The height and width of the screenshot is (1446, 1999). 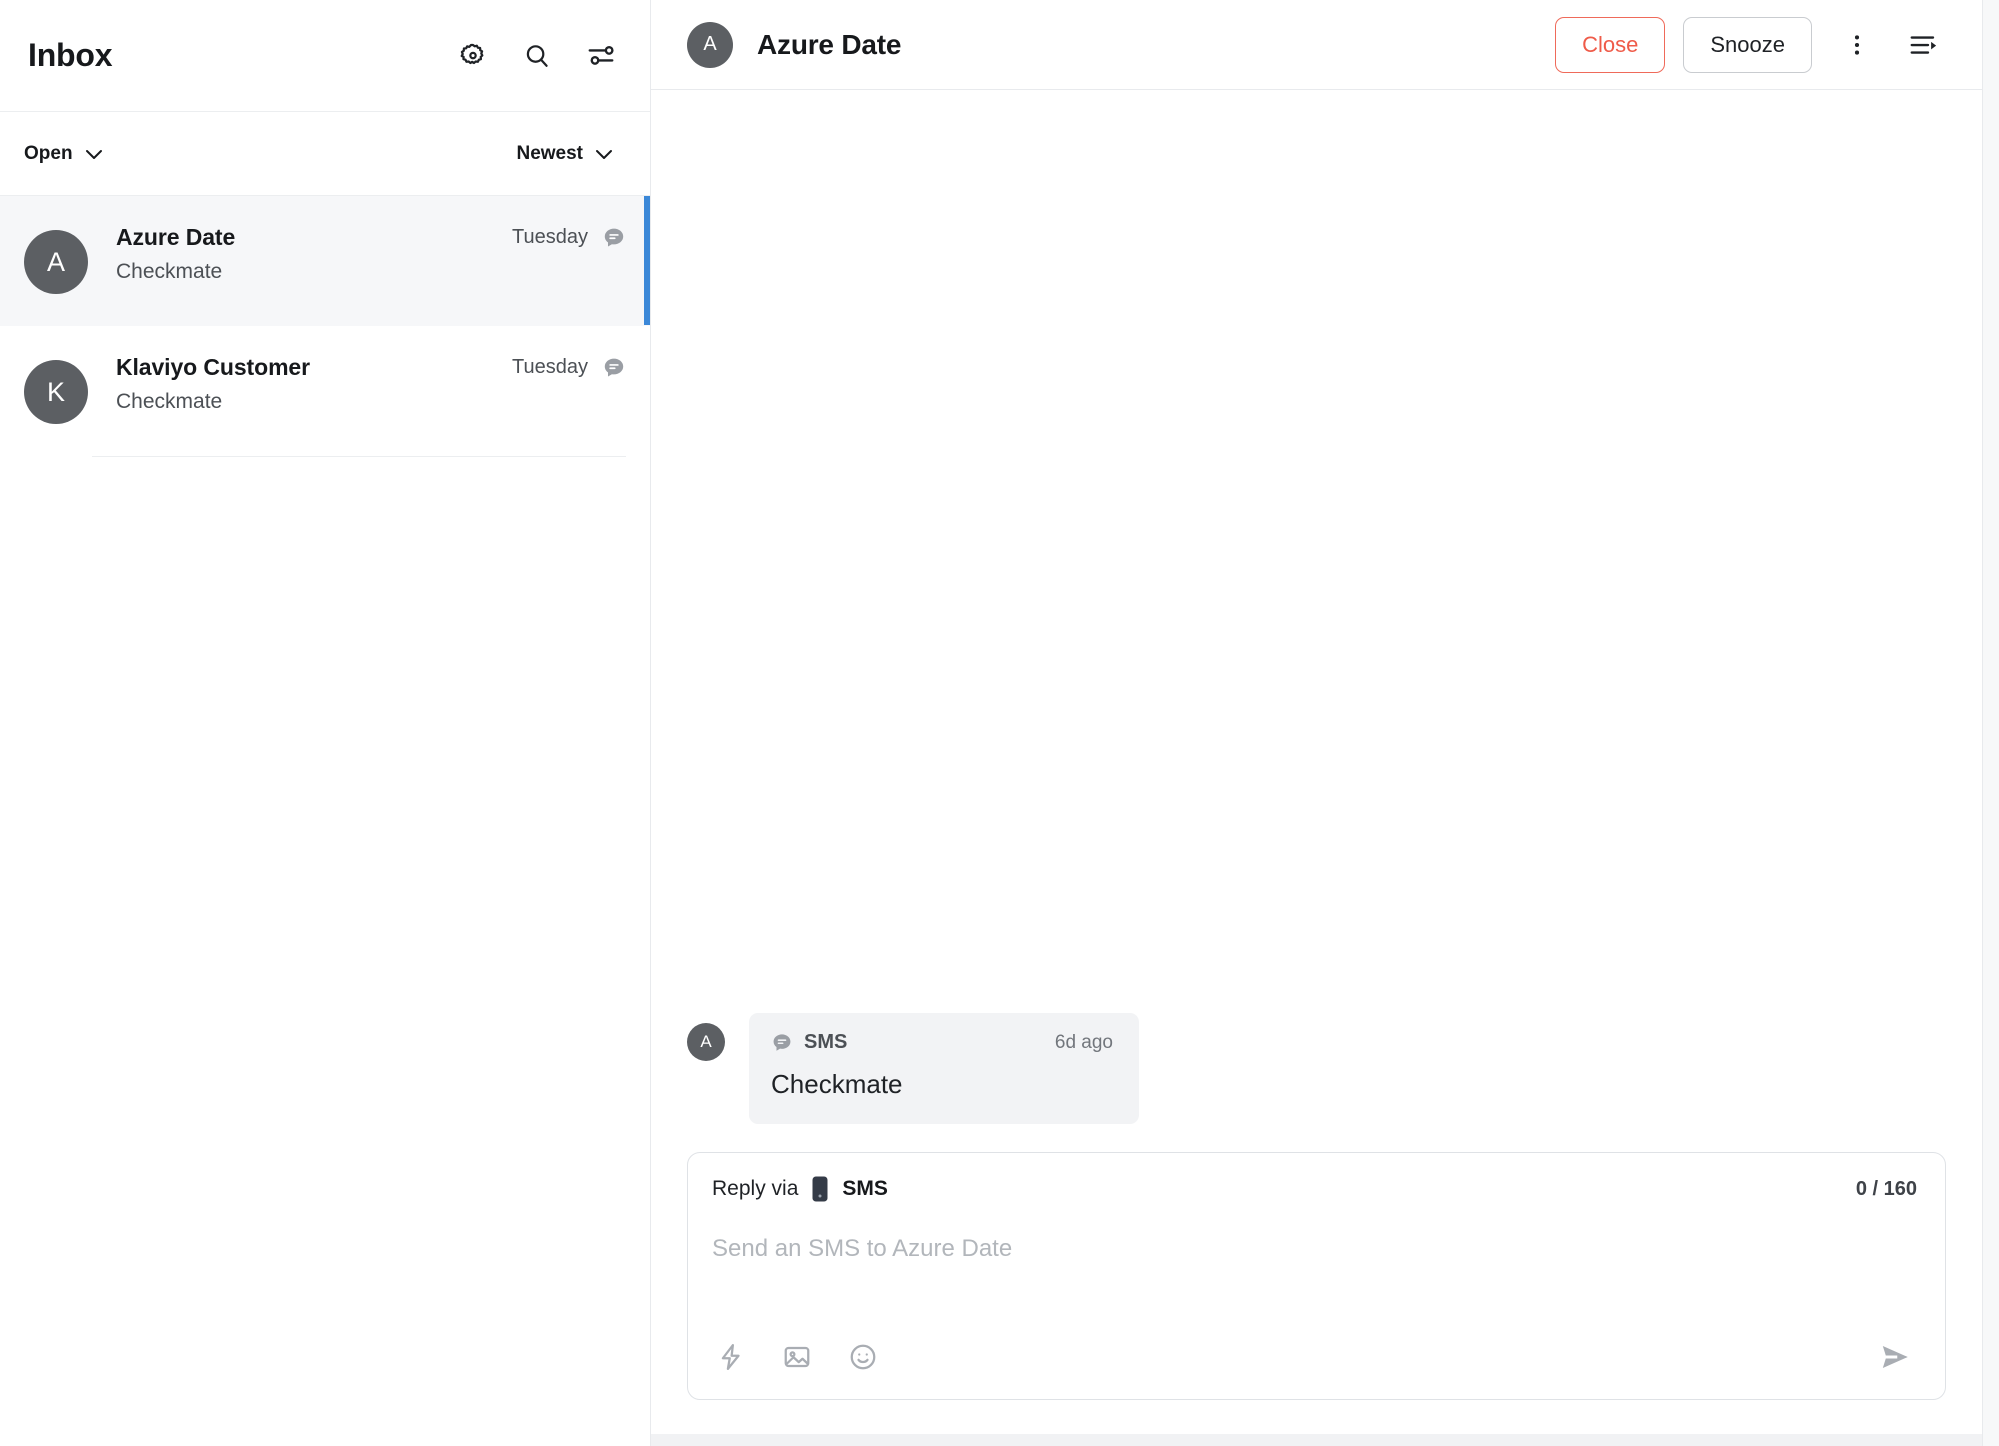 What do you see at coordinates (70, 55) in the screenshot?
I see `page-title: Inbox` at bounding box center [70, 55].